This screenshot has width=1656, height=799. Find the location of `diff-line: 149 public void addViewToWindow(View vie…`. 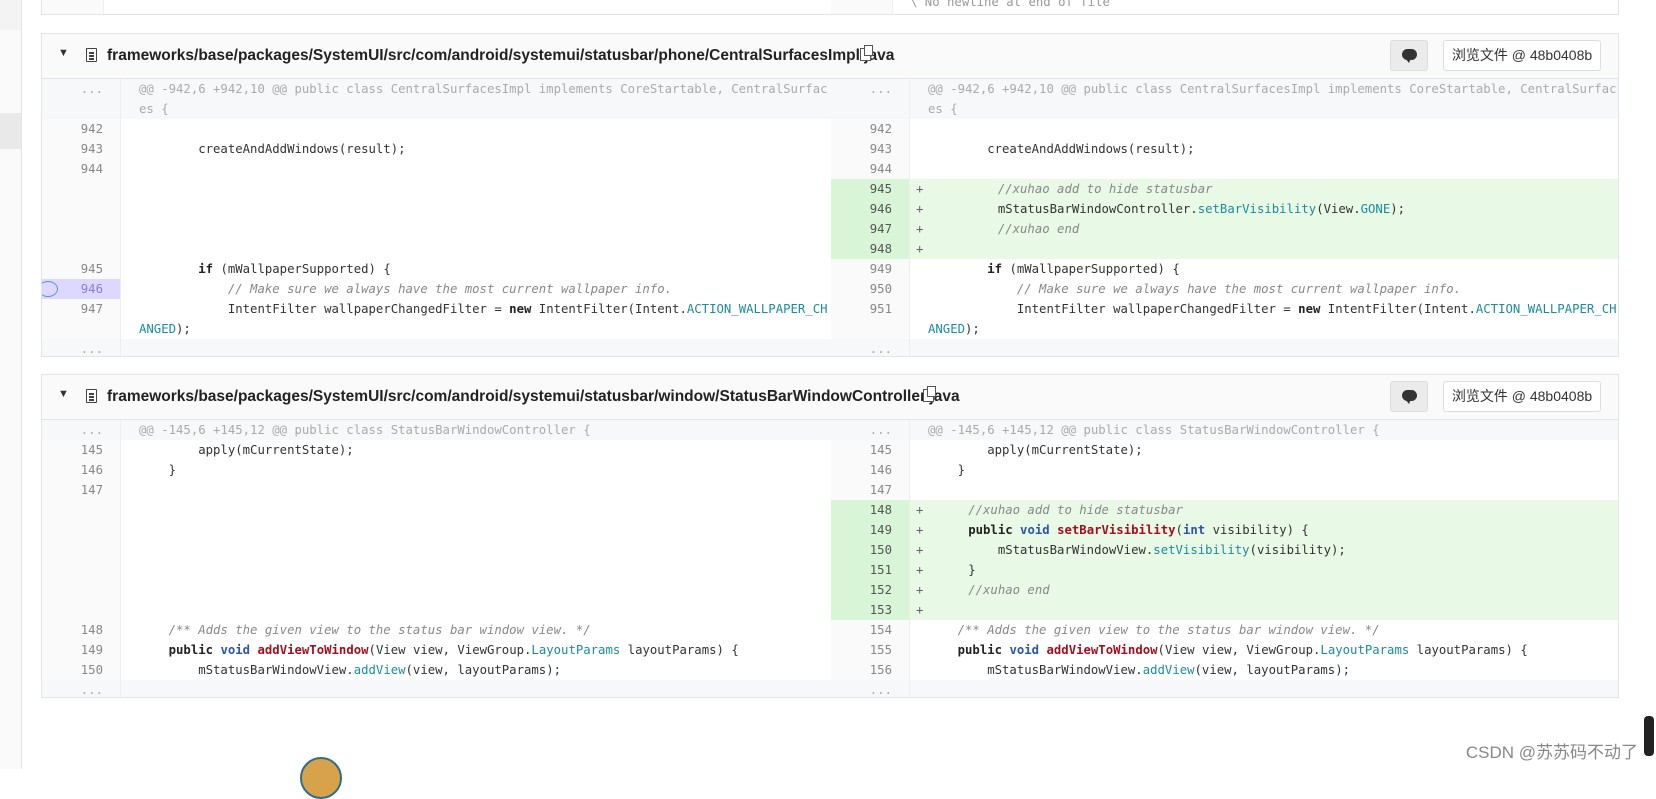

diff-line: 149 public void addViewToWindow(View vie… is located at coordinates (830, 650).